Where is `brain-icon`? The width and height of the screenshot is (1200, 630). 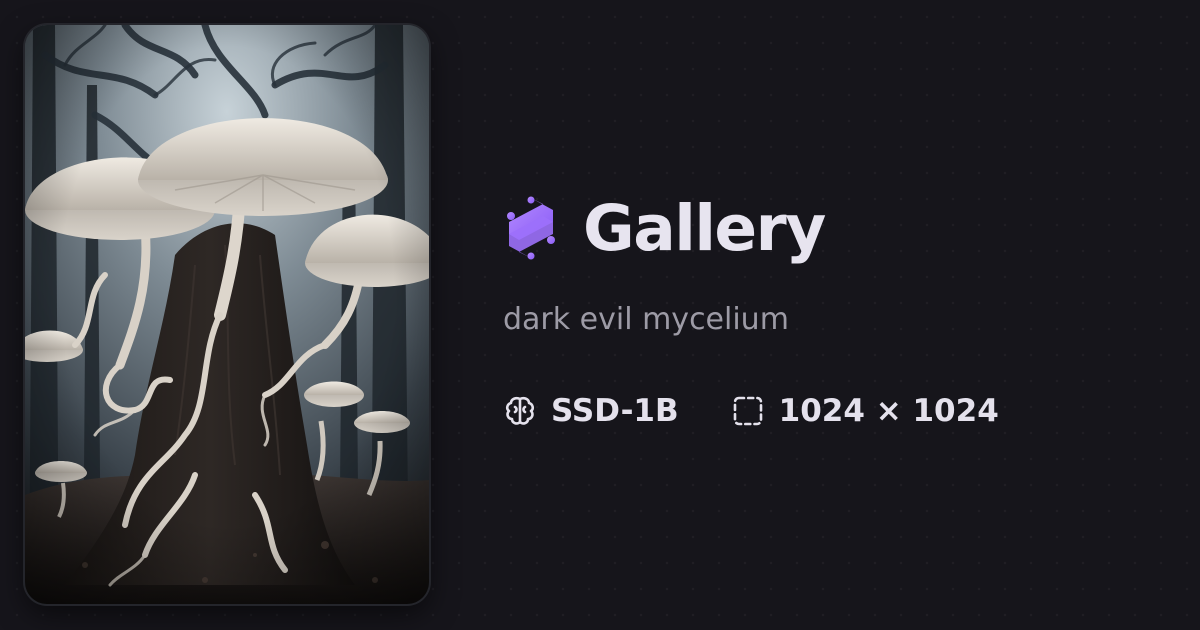 brain-icon is located at coordinates (520, 411).